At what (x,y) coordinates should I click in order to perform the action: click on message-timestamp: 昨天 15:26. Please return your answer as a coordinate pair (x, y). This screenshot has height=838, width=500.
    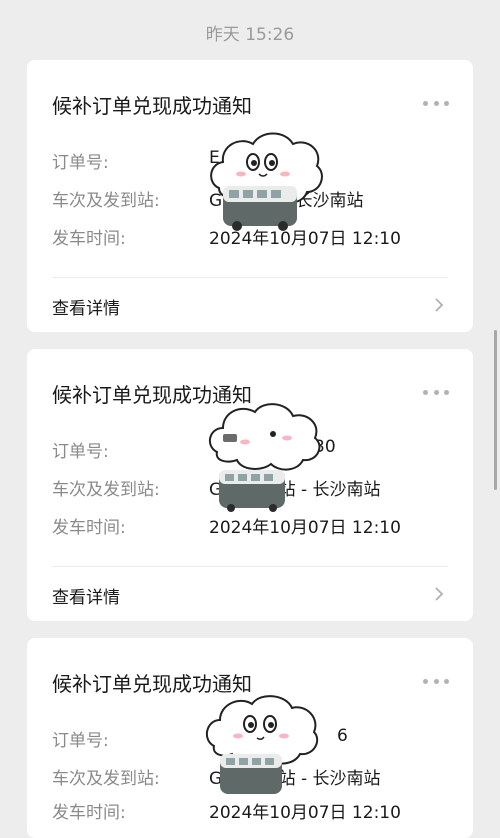
    Looking at the image, I should click on (250, 35).